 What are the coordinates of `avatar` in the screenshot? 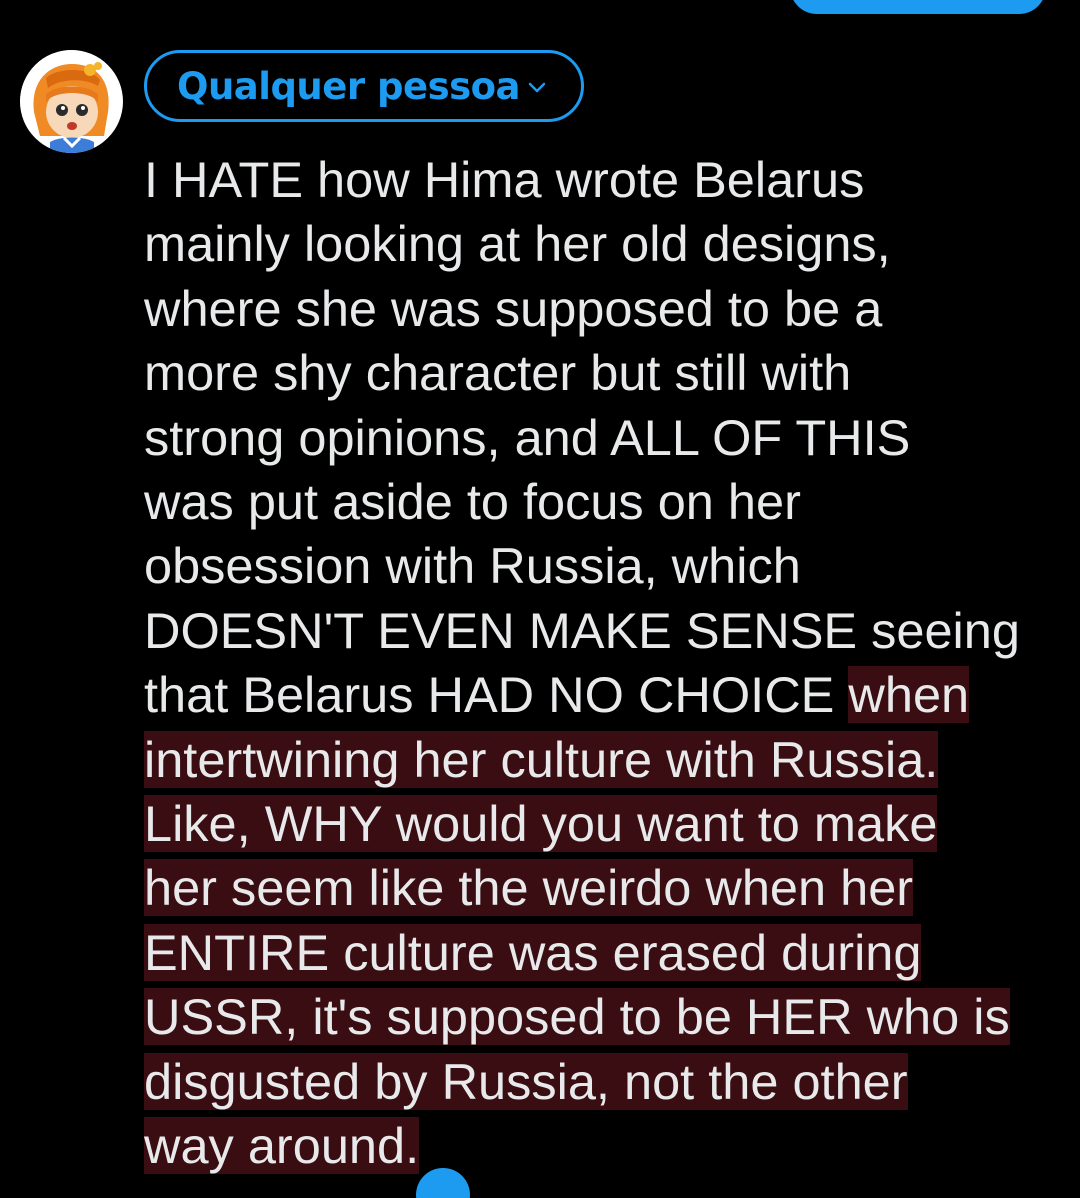 It's located at (71, 101).